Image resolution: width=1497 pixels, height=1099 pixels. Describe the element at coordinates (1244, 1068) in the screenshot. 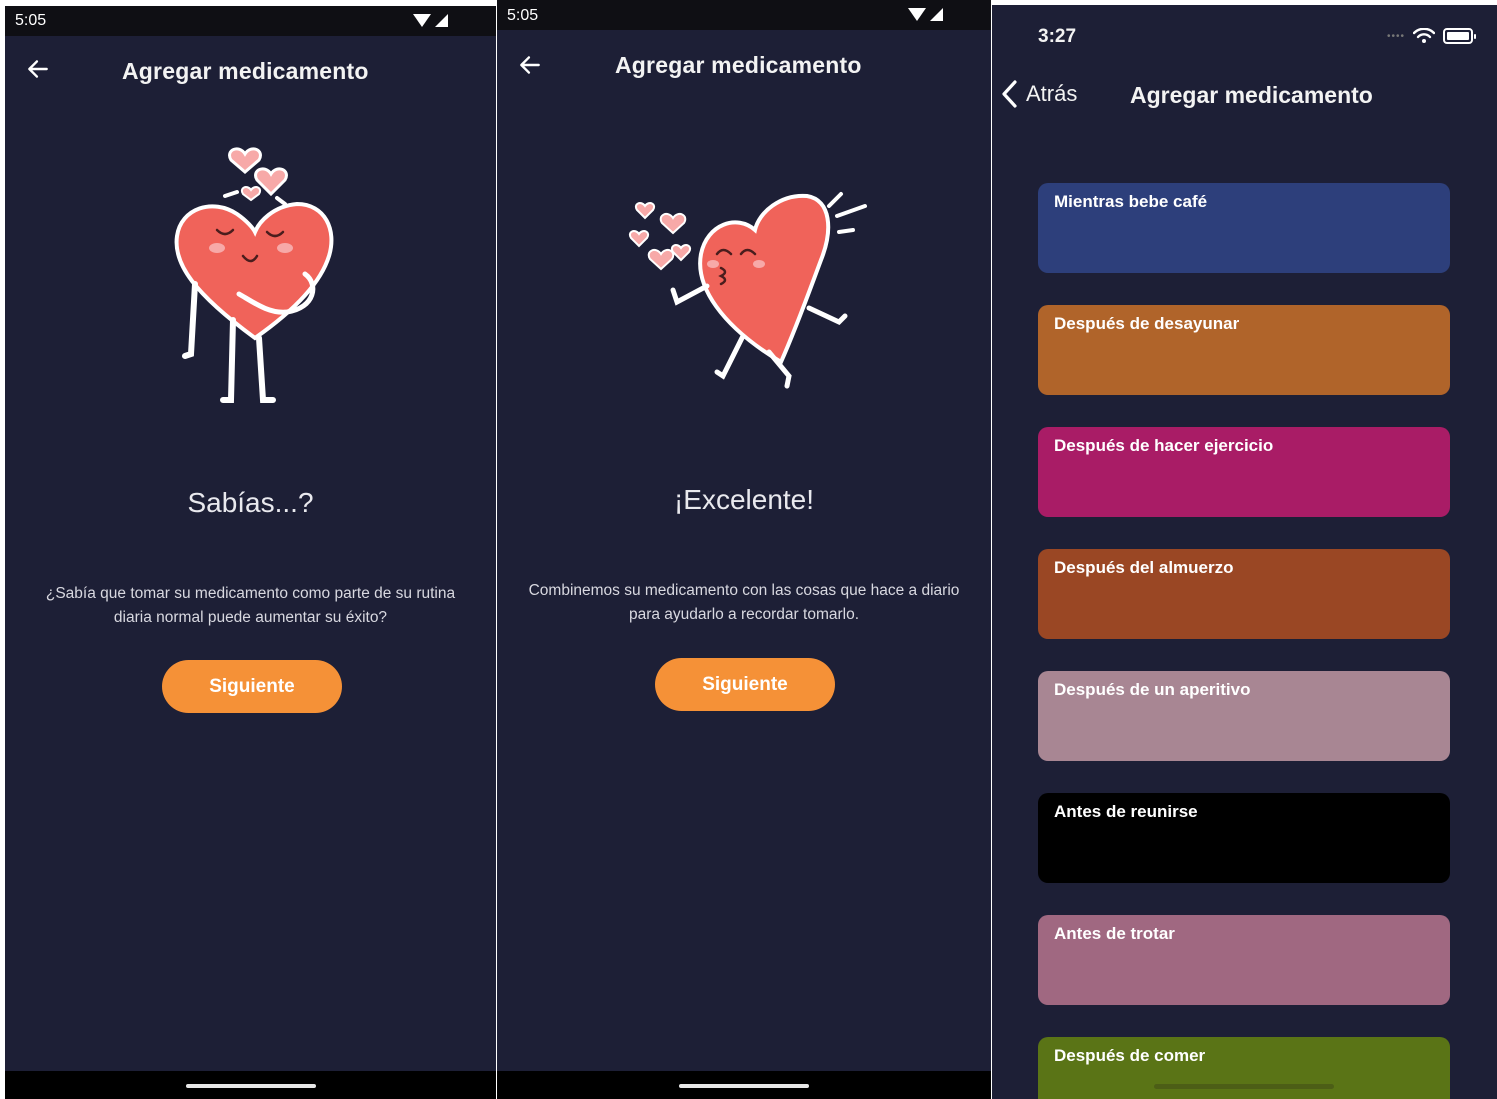

I see `routine-card: Después de comer` at that location.